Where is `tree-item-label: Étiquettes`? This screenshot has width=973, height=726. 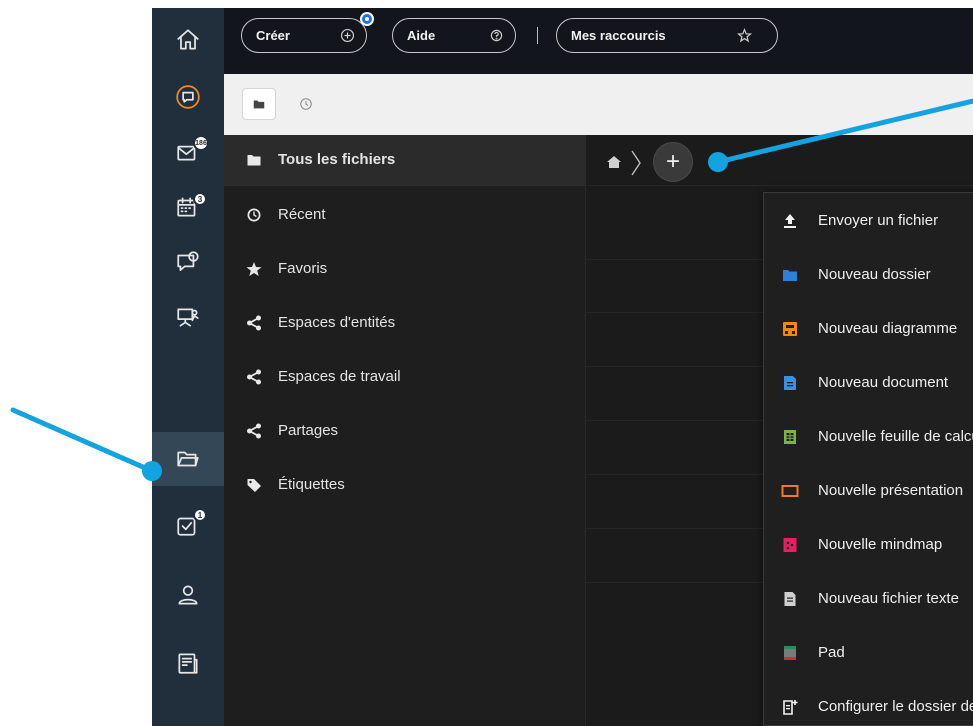
tree-item-label: Étiquettes is located at coordinates (311, 484).